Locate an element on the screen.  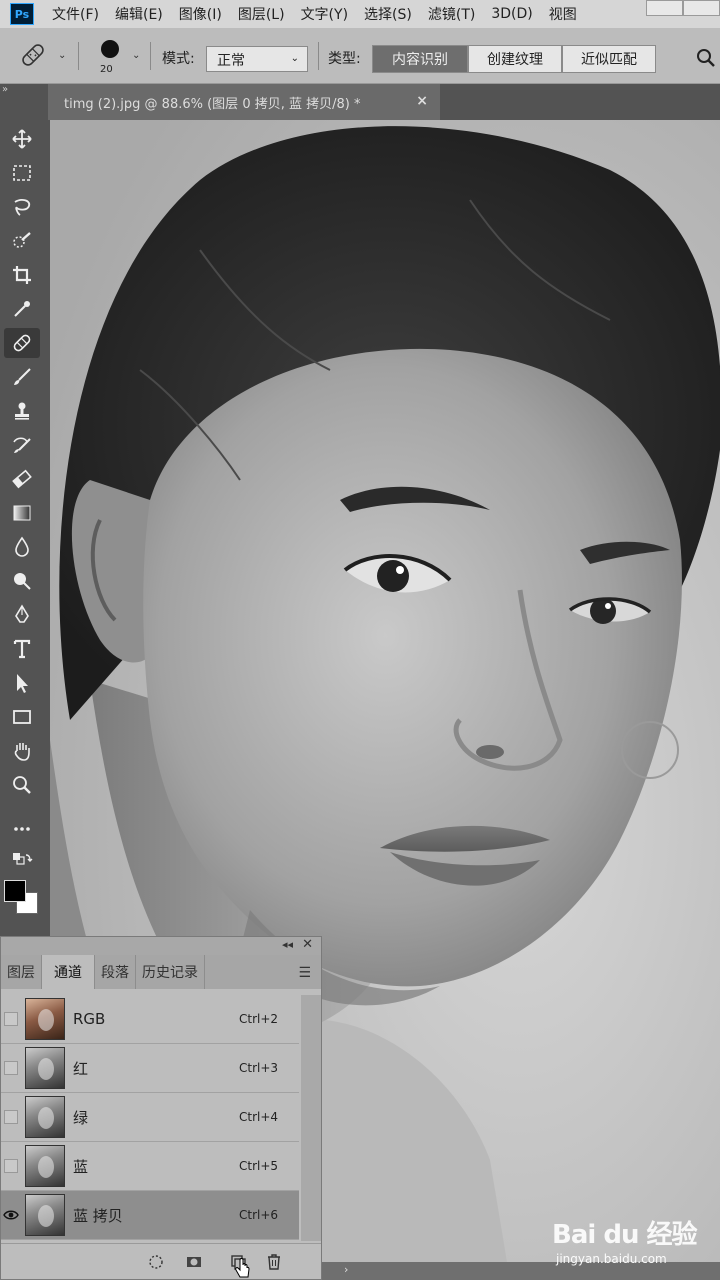
eraser-tool-icon is located at coordinates (22, 479).